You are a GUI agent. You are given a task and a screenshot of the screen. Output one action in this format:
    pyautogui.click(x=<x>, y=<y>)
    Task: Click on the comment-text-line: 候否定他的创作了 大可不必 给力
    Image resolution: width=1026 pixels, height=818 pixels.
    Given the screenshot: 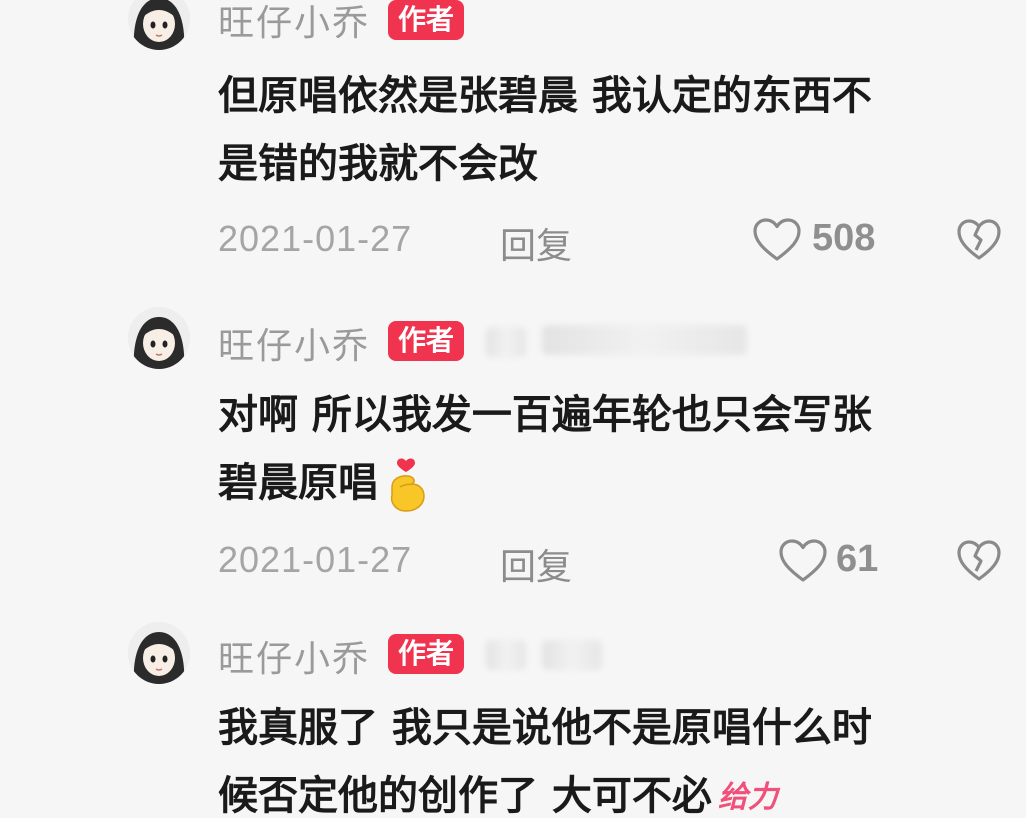 What is the action you would take?
    pyautogui.click(x=608, y=790)
    